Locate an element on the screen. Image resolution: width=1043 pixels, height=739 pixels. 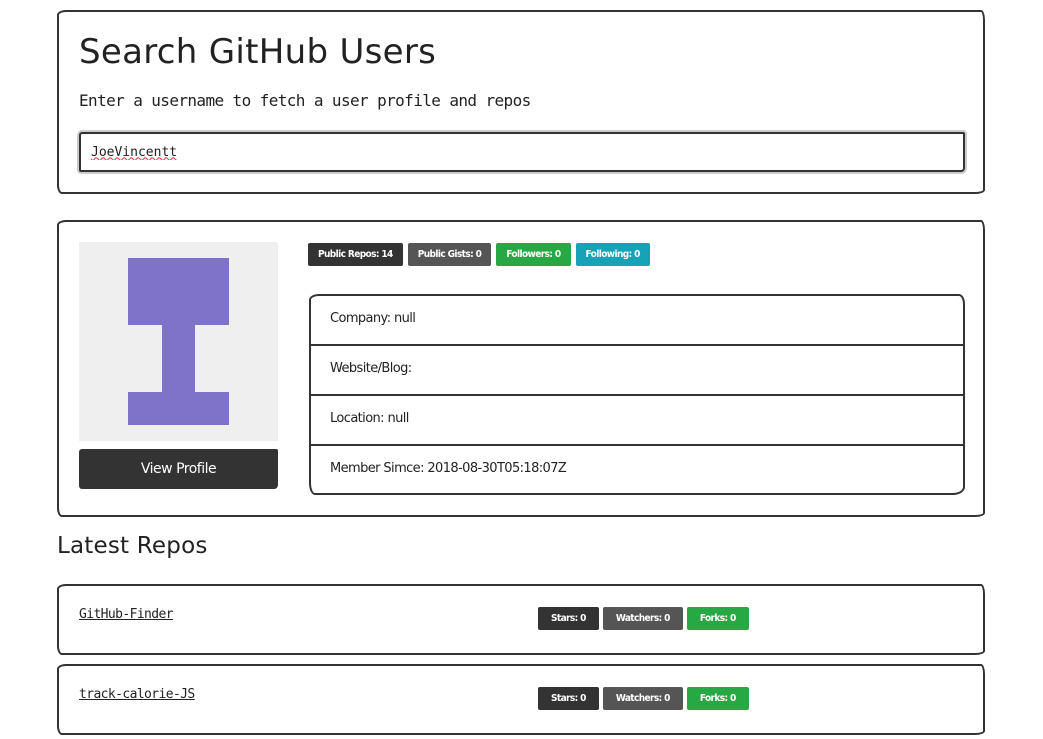
followers-badge: Followers: 0 is located at coordinates (533, 254).